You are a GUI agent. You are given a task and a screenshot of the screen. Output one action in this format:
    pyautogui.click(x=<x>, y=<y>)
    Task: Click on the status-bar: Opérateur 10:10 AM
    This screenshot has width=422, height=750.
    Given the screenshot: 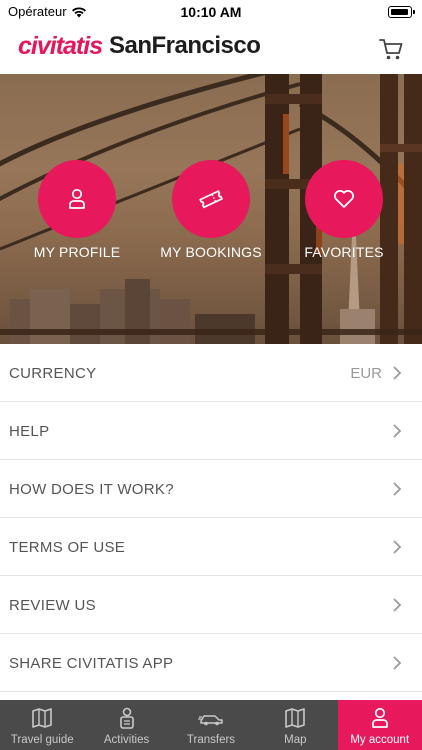 What is the action you would take?
    pyautogui.click(x=211, y=12)
    